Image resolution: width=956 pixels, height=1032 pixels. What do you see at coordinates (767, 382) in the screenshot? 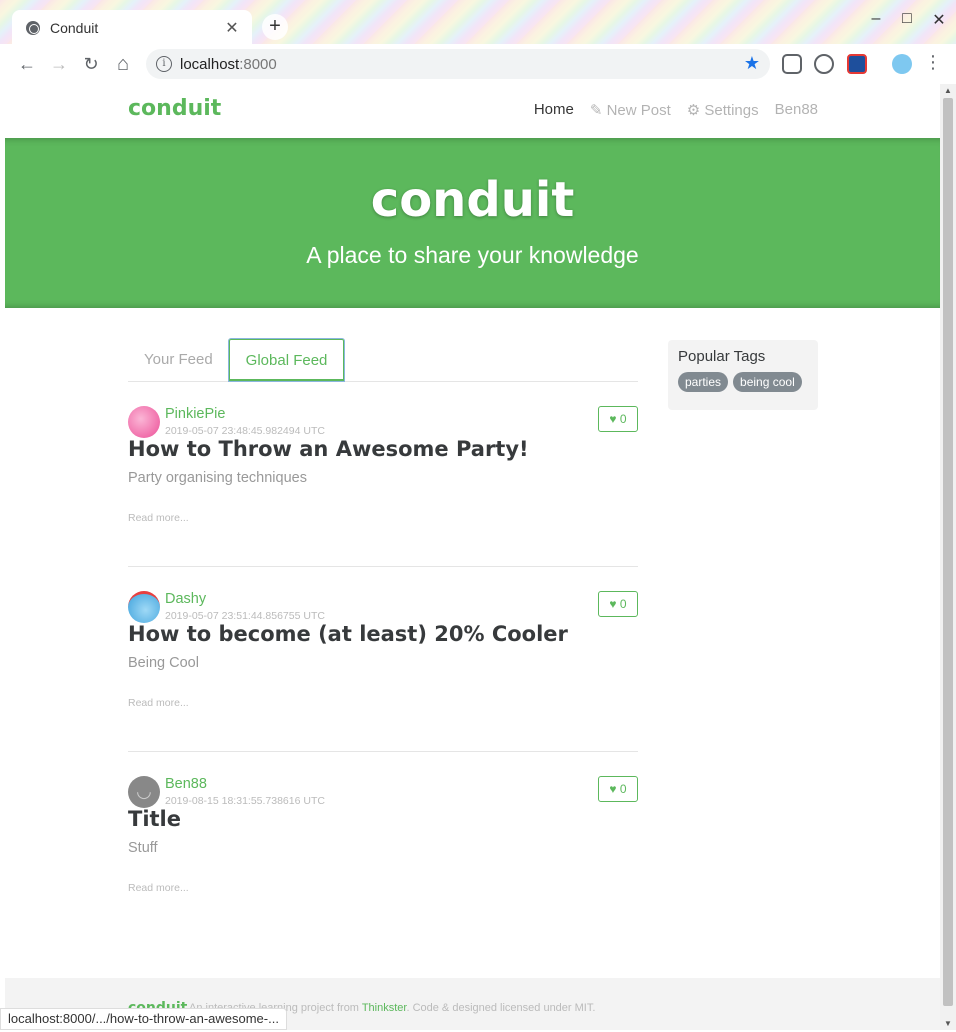
I see `tag-pill: being cool` at bounding box center [767, 382].